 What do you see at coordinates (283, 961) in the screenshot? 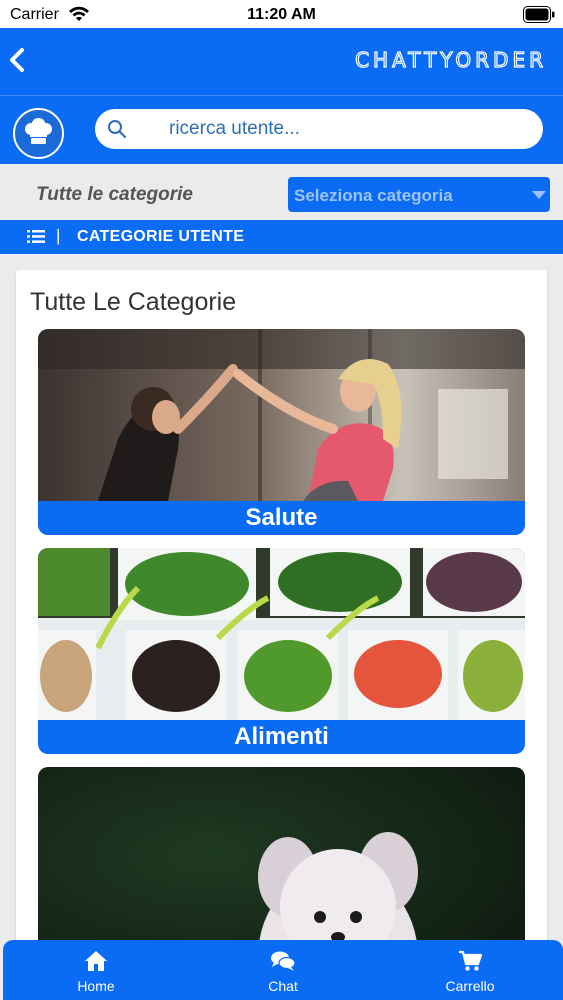
I see `chat-icon` at bounding box center [283, 961].